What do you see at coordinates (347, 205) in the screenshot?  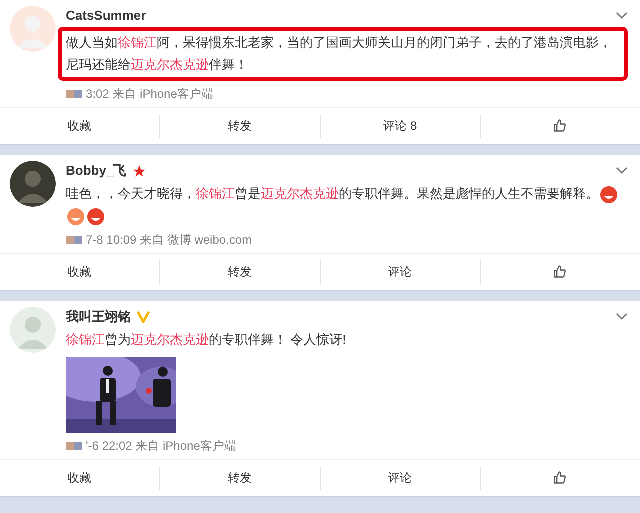 I see `post-text: 哇色，，今天才晓得，徐锦江曾是迈克尔杰克逊的专职伴舞。果然是彪悍的人生不需要解释。` at bounding box center [347, 205].